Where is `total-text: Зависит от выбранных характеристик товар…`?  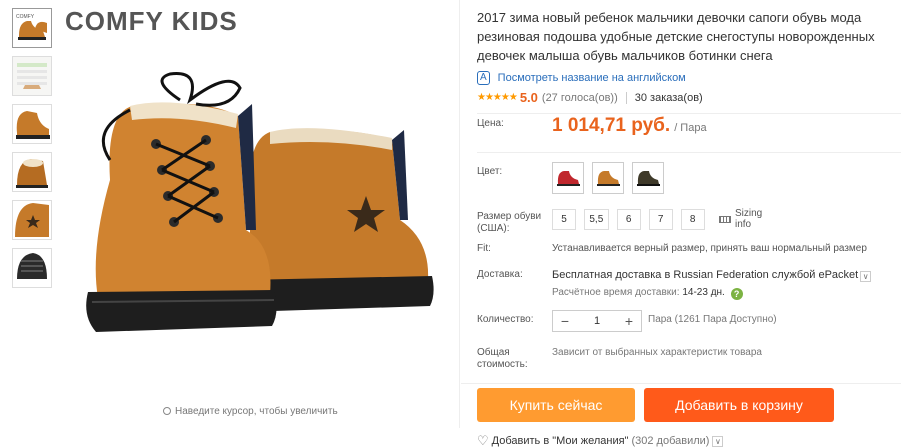 total-text: Зависит от выбранных характеристик товар… is located at coordinates (657, 352).